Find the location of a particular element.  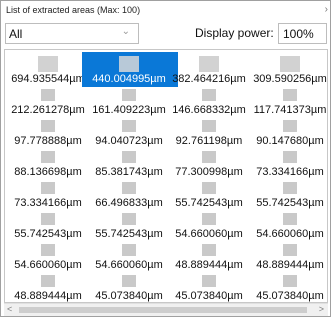

area-list-item: 117.741373µm is located at coordinates (286, 104).